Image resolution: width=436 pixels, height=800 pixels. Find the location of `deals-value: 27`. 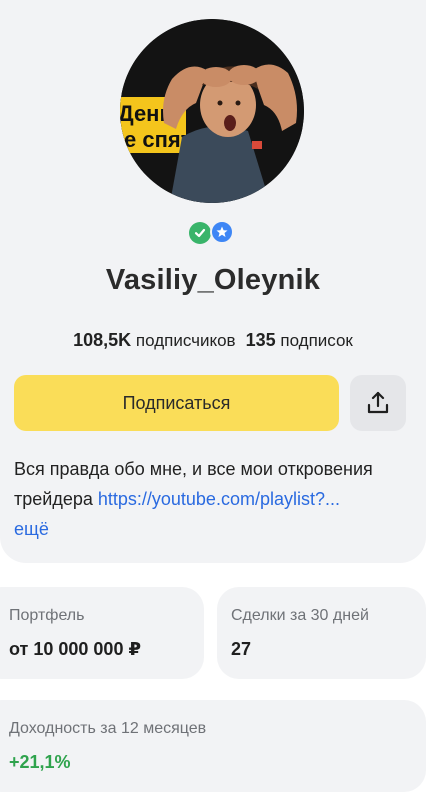

deals-value: 27 is located at coordinates (241, 649).